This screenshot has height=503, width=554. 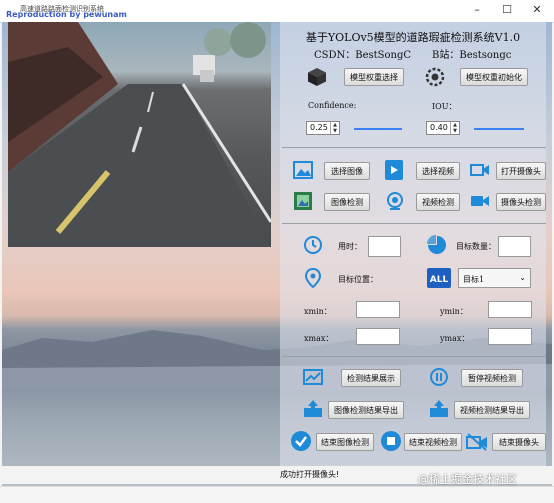 What do you see at coordinates (480, 170) in the screenshot?
I see `camera-icon` at bounding box center [480, 170].